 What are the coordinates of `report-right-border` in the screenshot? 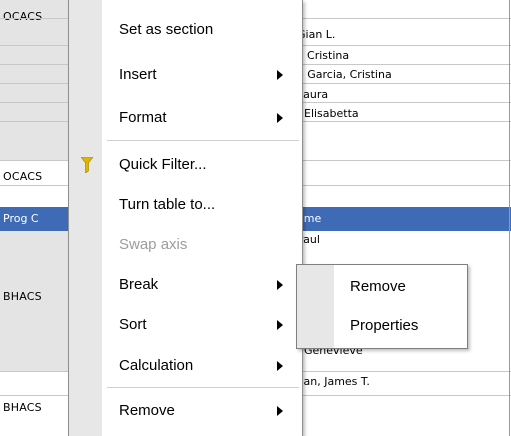 It's located at (509, 218).